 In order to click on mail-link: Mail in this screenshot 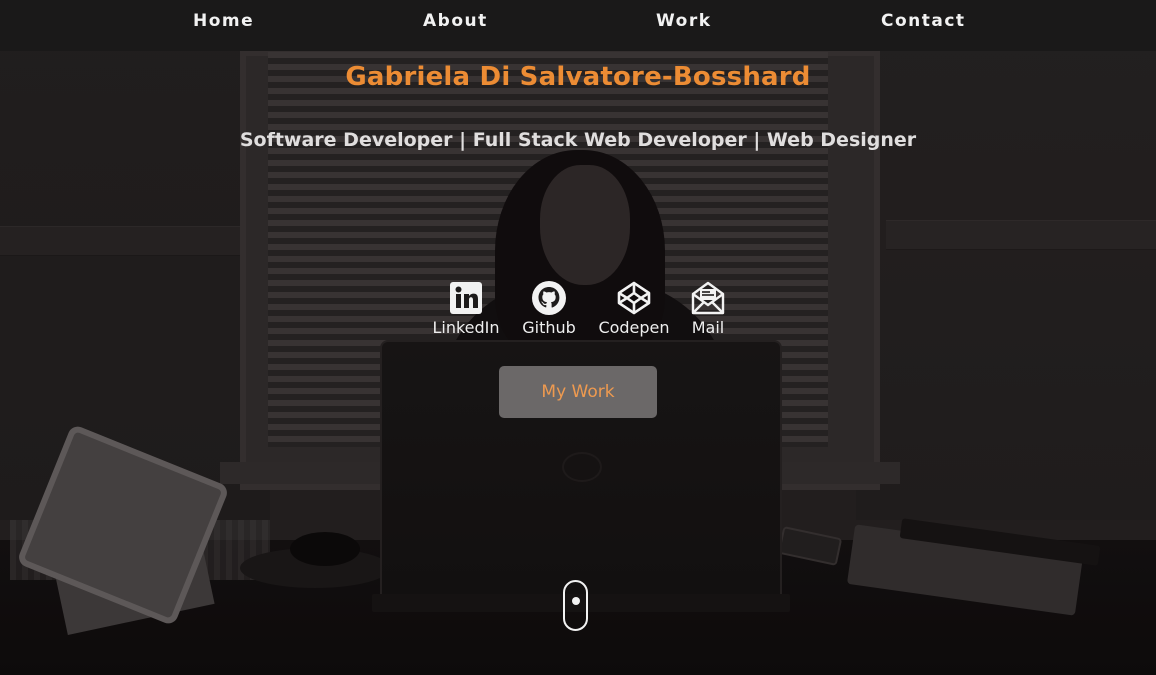, I will do `click(708, 308)`.